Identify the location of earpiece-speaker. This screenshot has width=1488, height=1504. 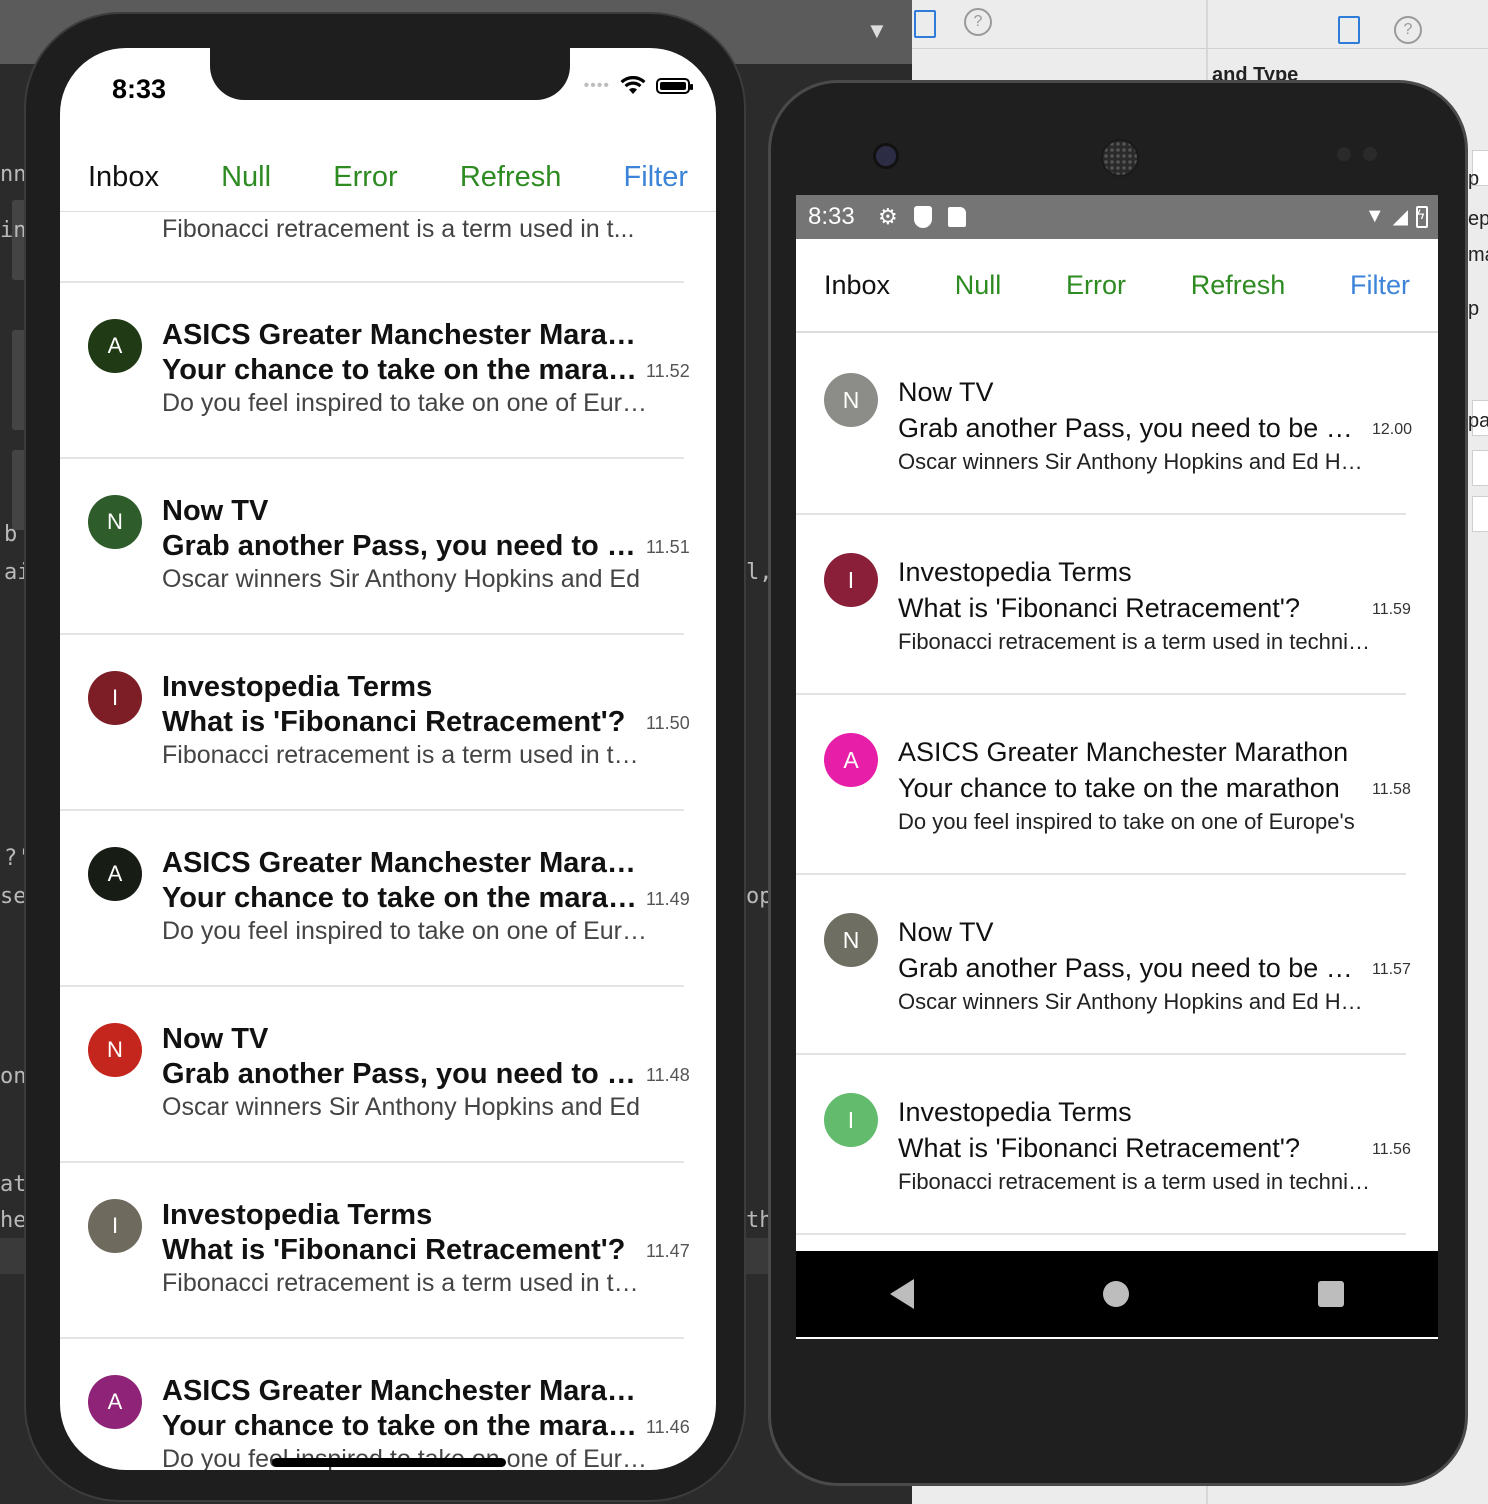
(1120, 158).